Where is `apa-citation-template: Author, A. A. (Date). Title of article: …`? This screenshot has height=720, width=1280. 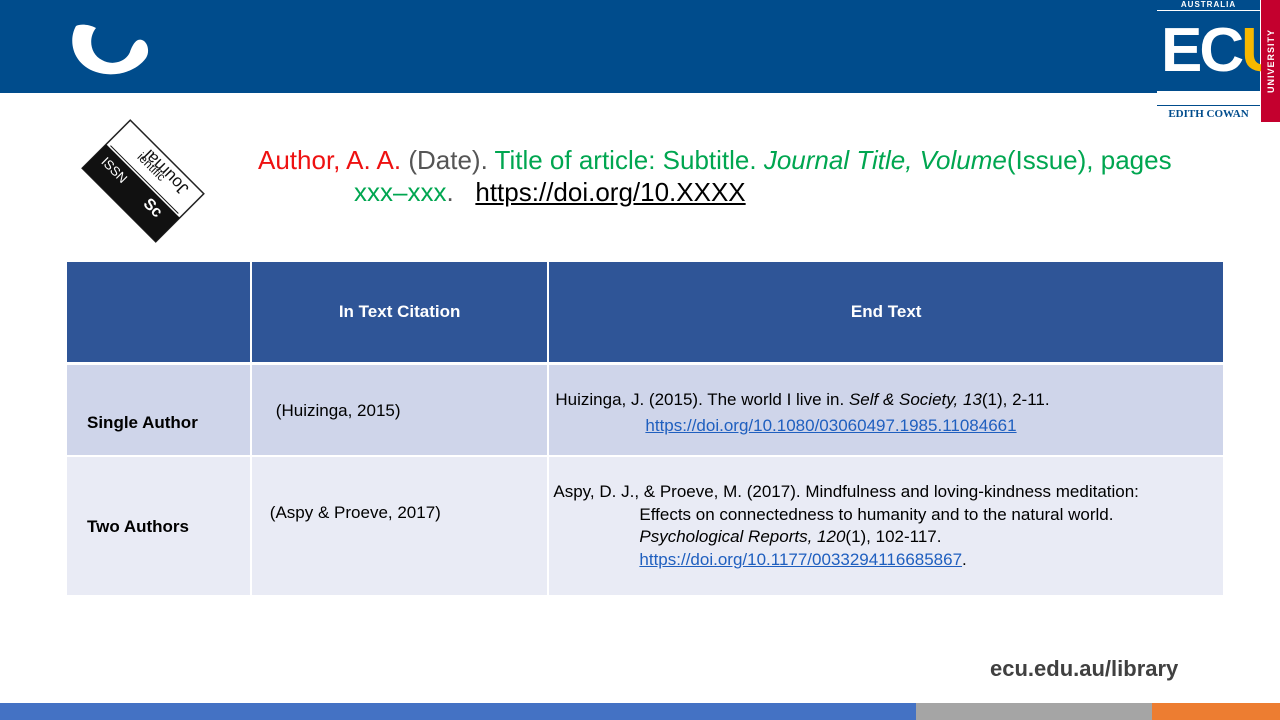
apa-citation-template: Author, A. A. (Date). Title of article: … is located at coordinates (738, 176).